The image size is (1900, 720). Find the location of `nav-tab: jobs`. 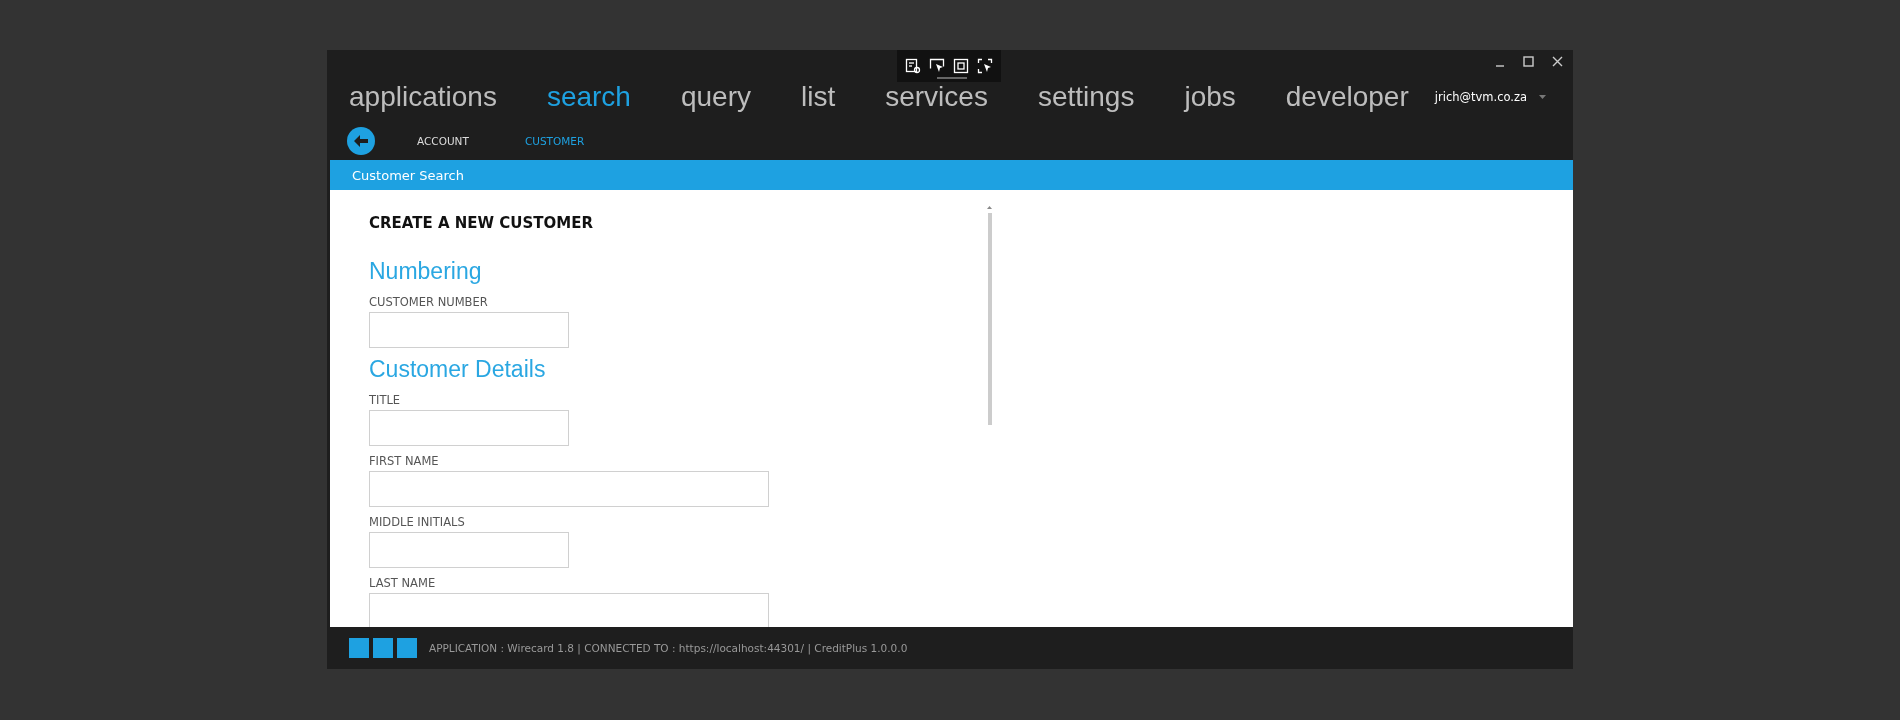

nav-tab: jobs is located at coordinates (1210, 97).